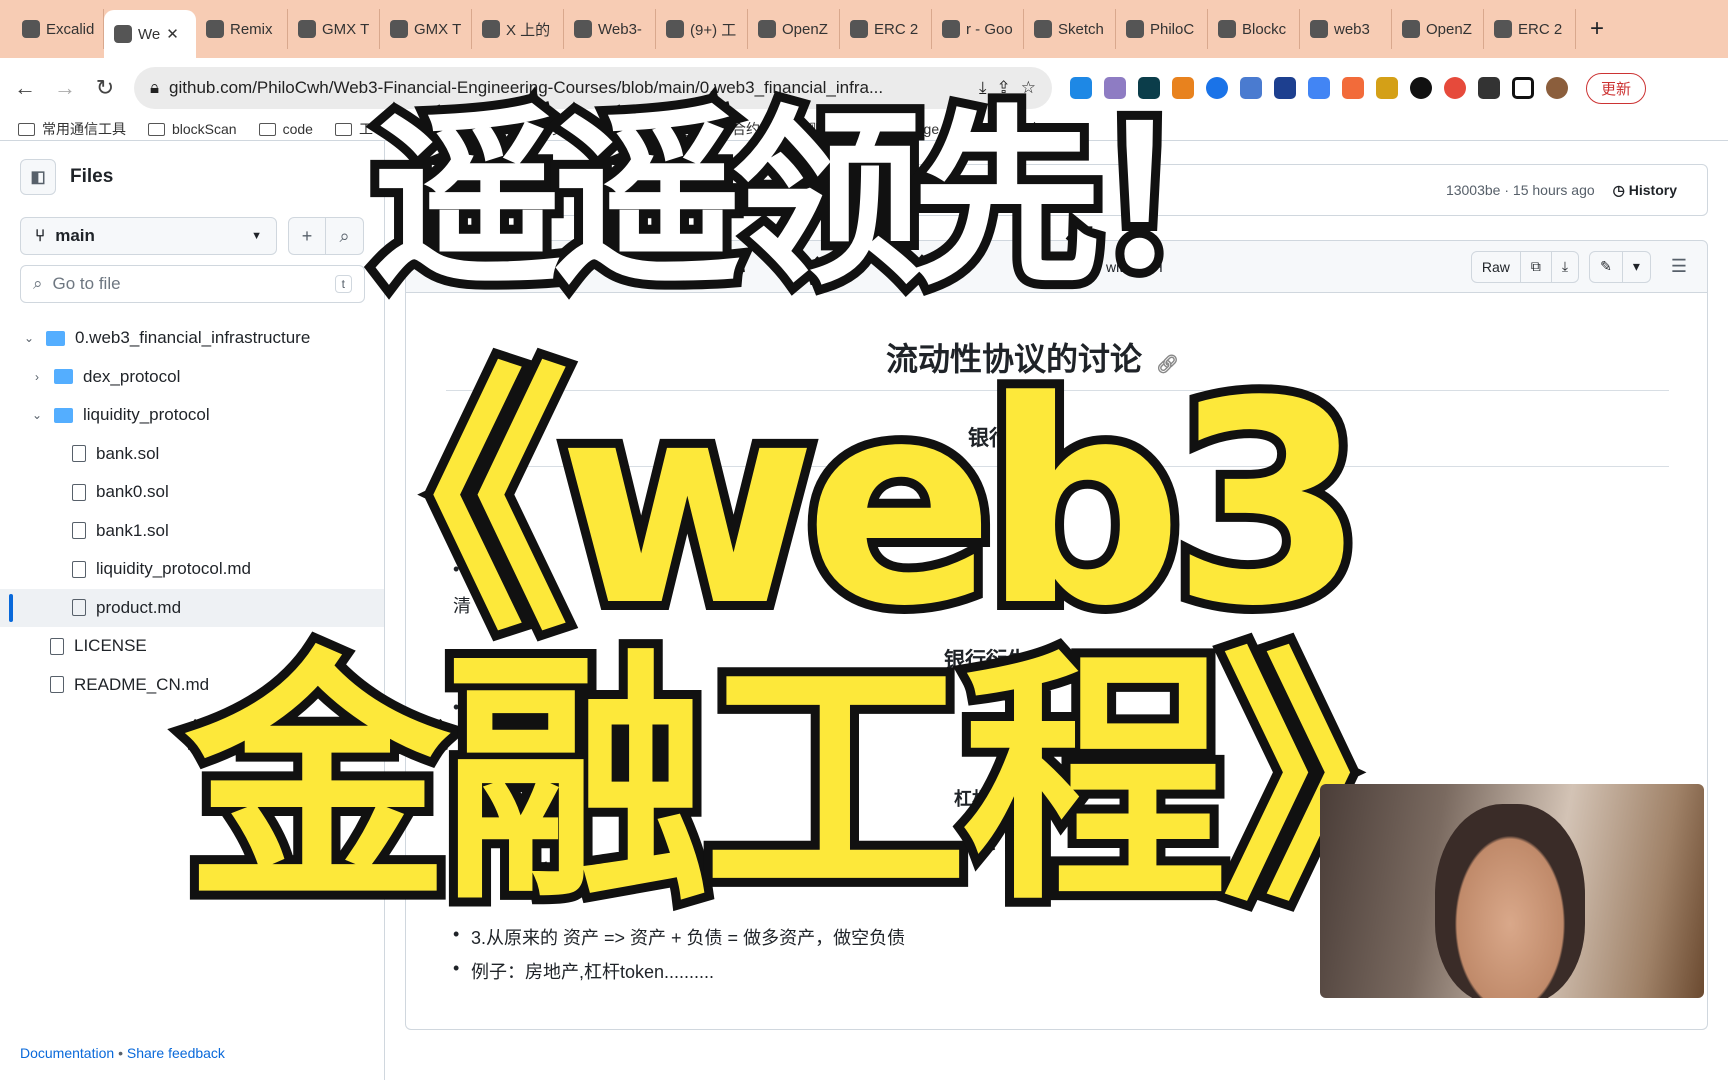  What do you see at coordinates (132, 530) in the screenshot?
I see `tree-item-label: bank1.sol` at bounding box center [132, 530].